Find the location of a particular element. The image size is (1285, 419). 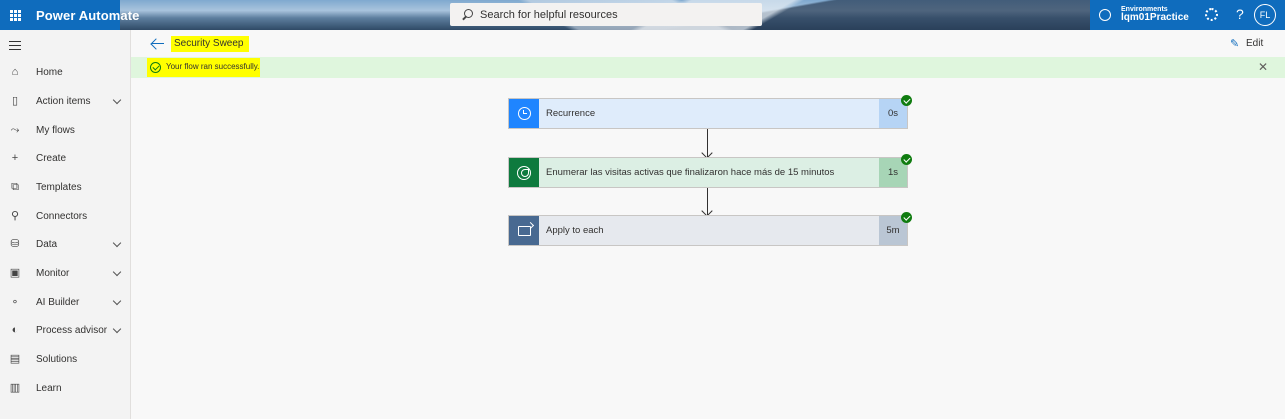

flow-step-apply-to-each: Apply to each 5m is located at coordinates (710, 229).